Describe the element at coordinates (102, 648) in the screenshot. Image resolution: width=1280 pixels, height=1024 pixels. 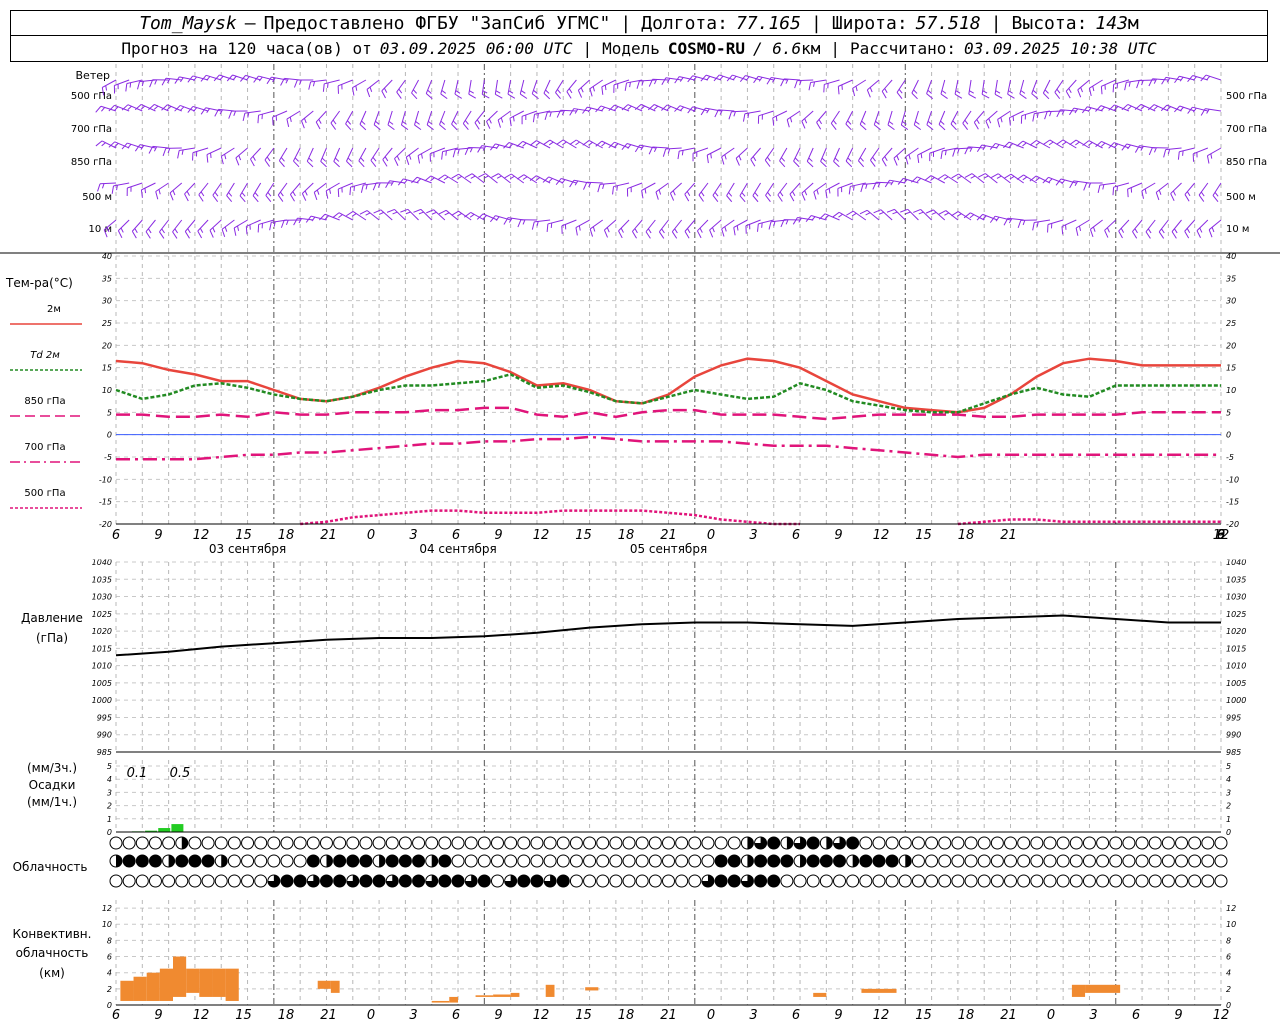
I see `pressure-tick-left: 1015` at that location.